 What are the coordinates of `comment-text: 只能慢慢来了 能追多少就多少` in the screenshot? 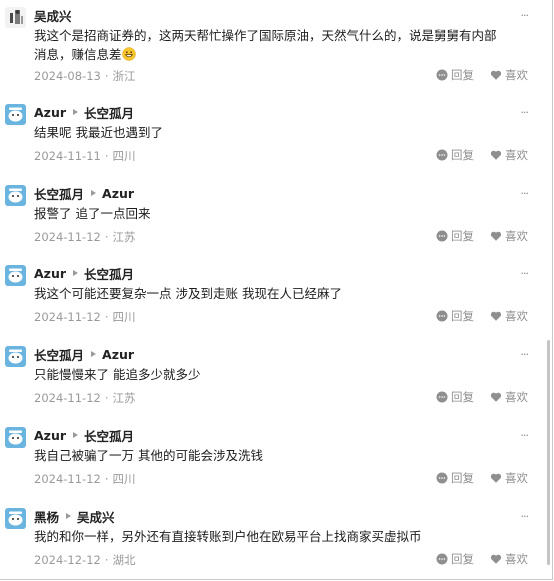 It's located at (117, 374).